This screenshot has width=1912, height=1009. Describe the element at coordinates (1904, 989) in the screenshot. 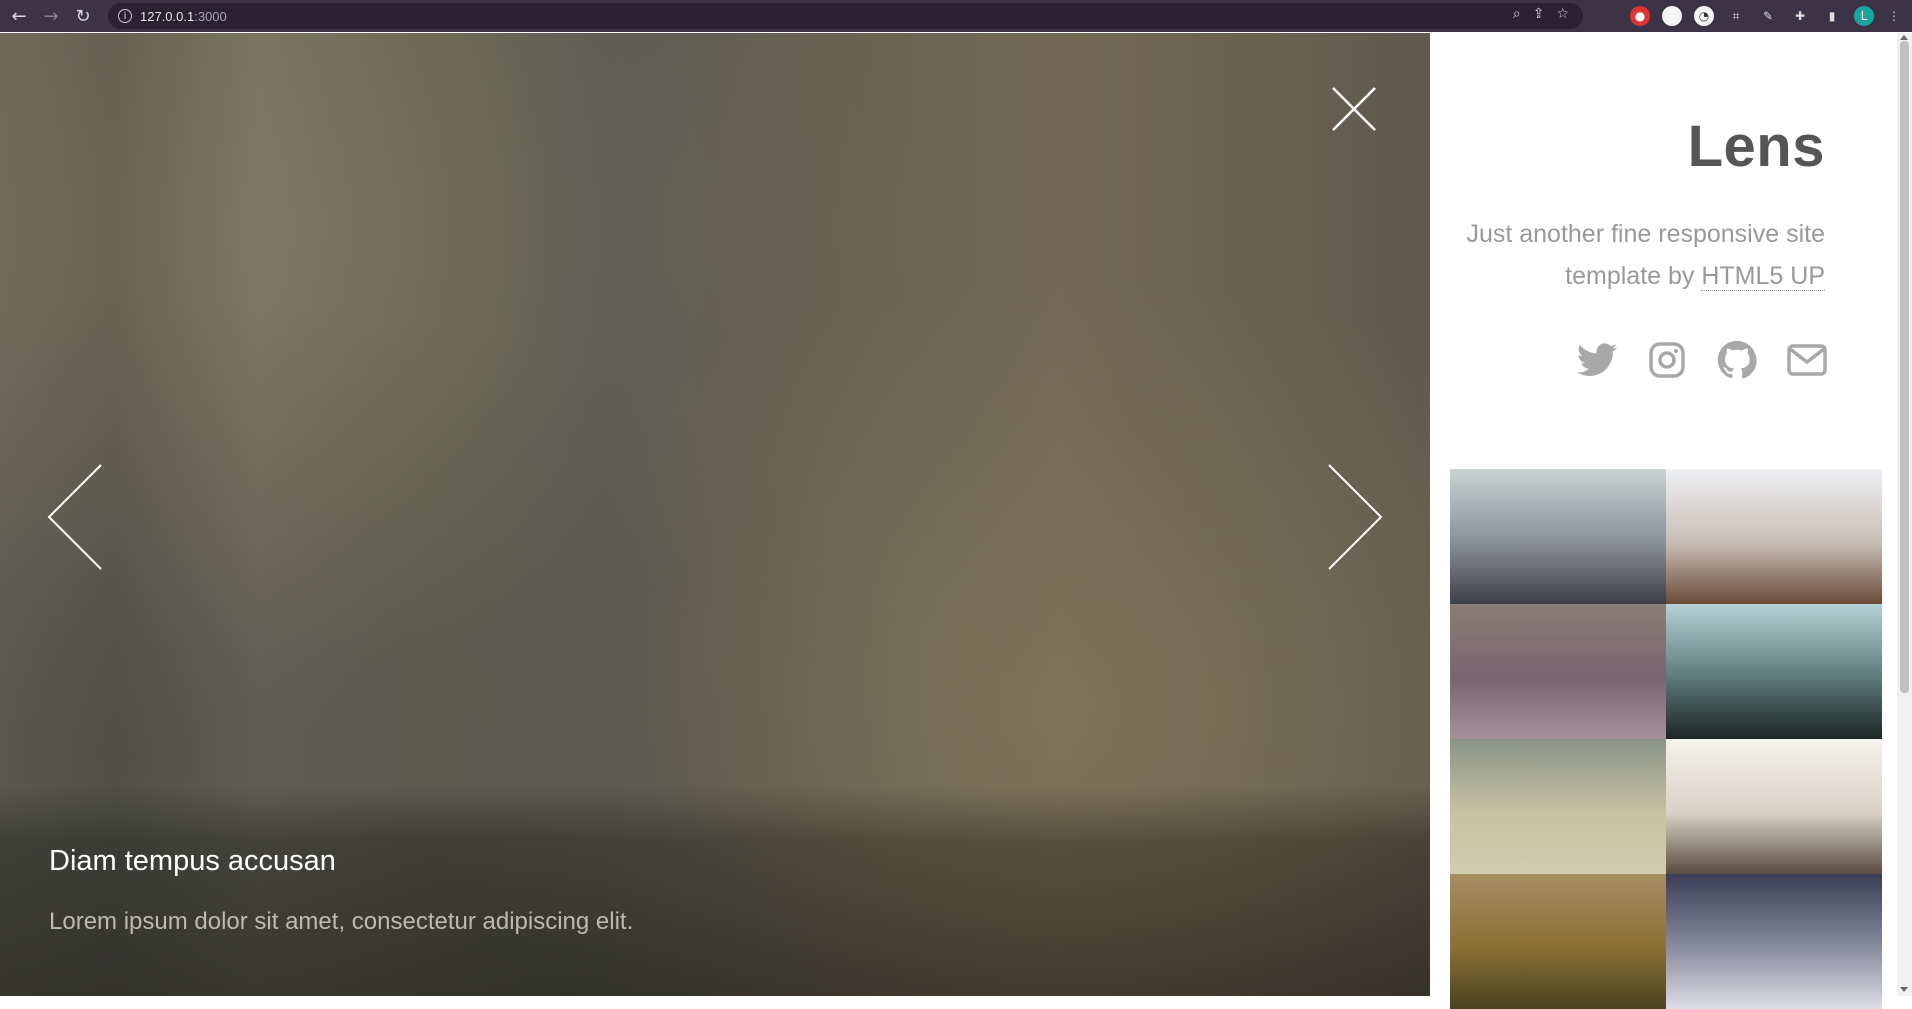

I see `scroll-down-arrow-icon` at that location.